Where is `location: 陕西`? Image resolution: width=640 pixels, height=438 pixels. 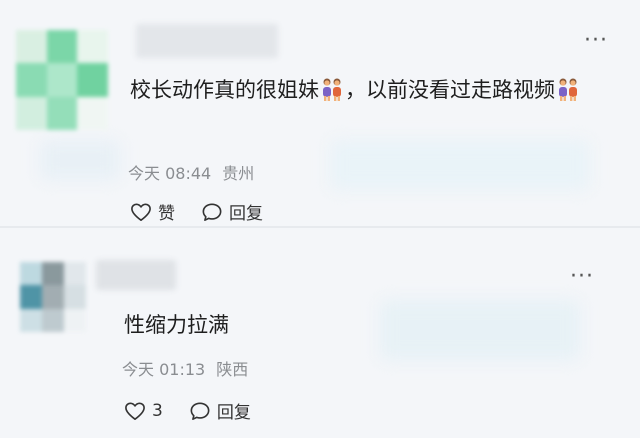
location: 陕西 is located at coordinates (232, 369).